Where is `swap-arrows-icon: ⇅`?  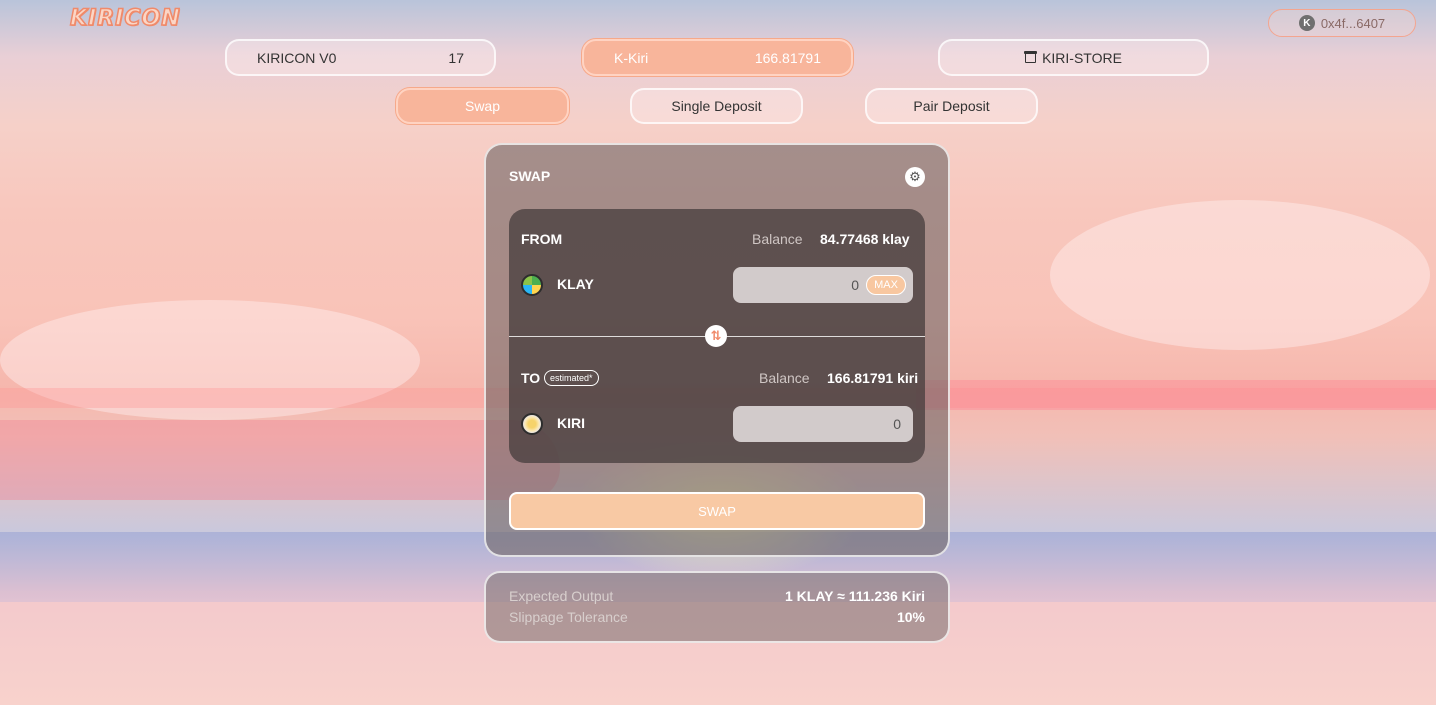
swap-arrows-icon: ⇅ is located at coordinates (716, 336).